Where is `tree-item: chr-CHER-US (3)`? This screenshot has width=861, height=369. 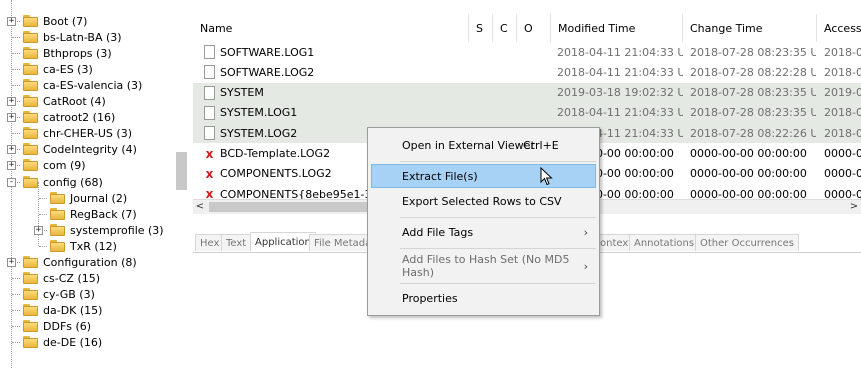
tree-item: chr-CHER-US (3) is located at coordinates (77, 133).